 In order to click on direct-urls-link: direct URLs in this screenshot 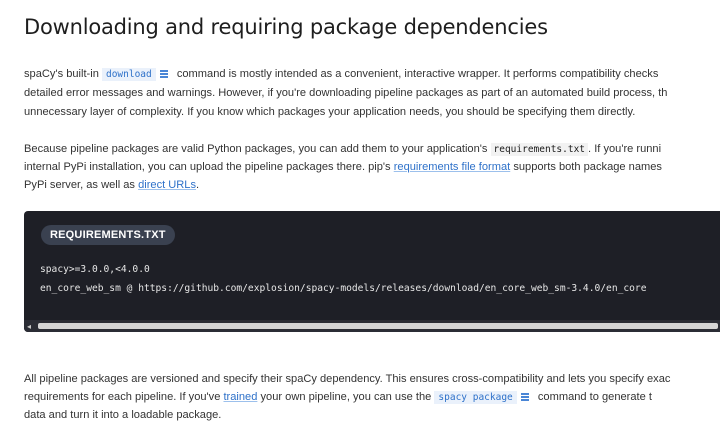, I will do `click(167, 185)`.